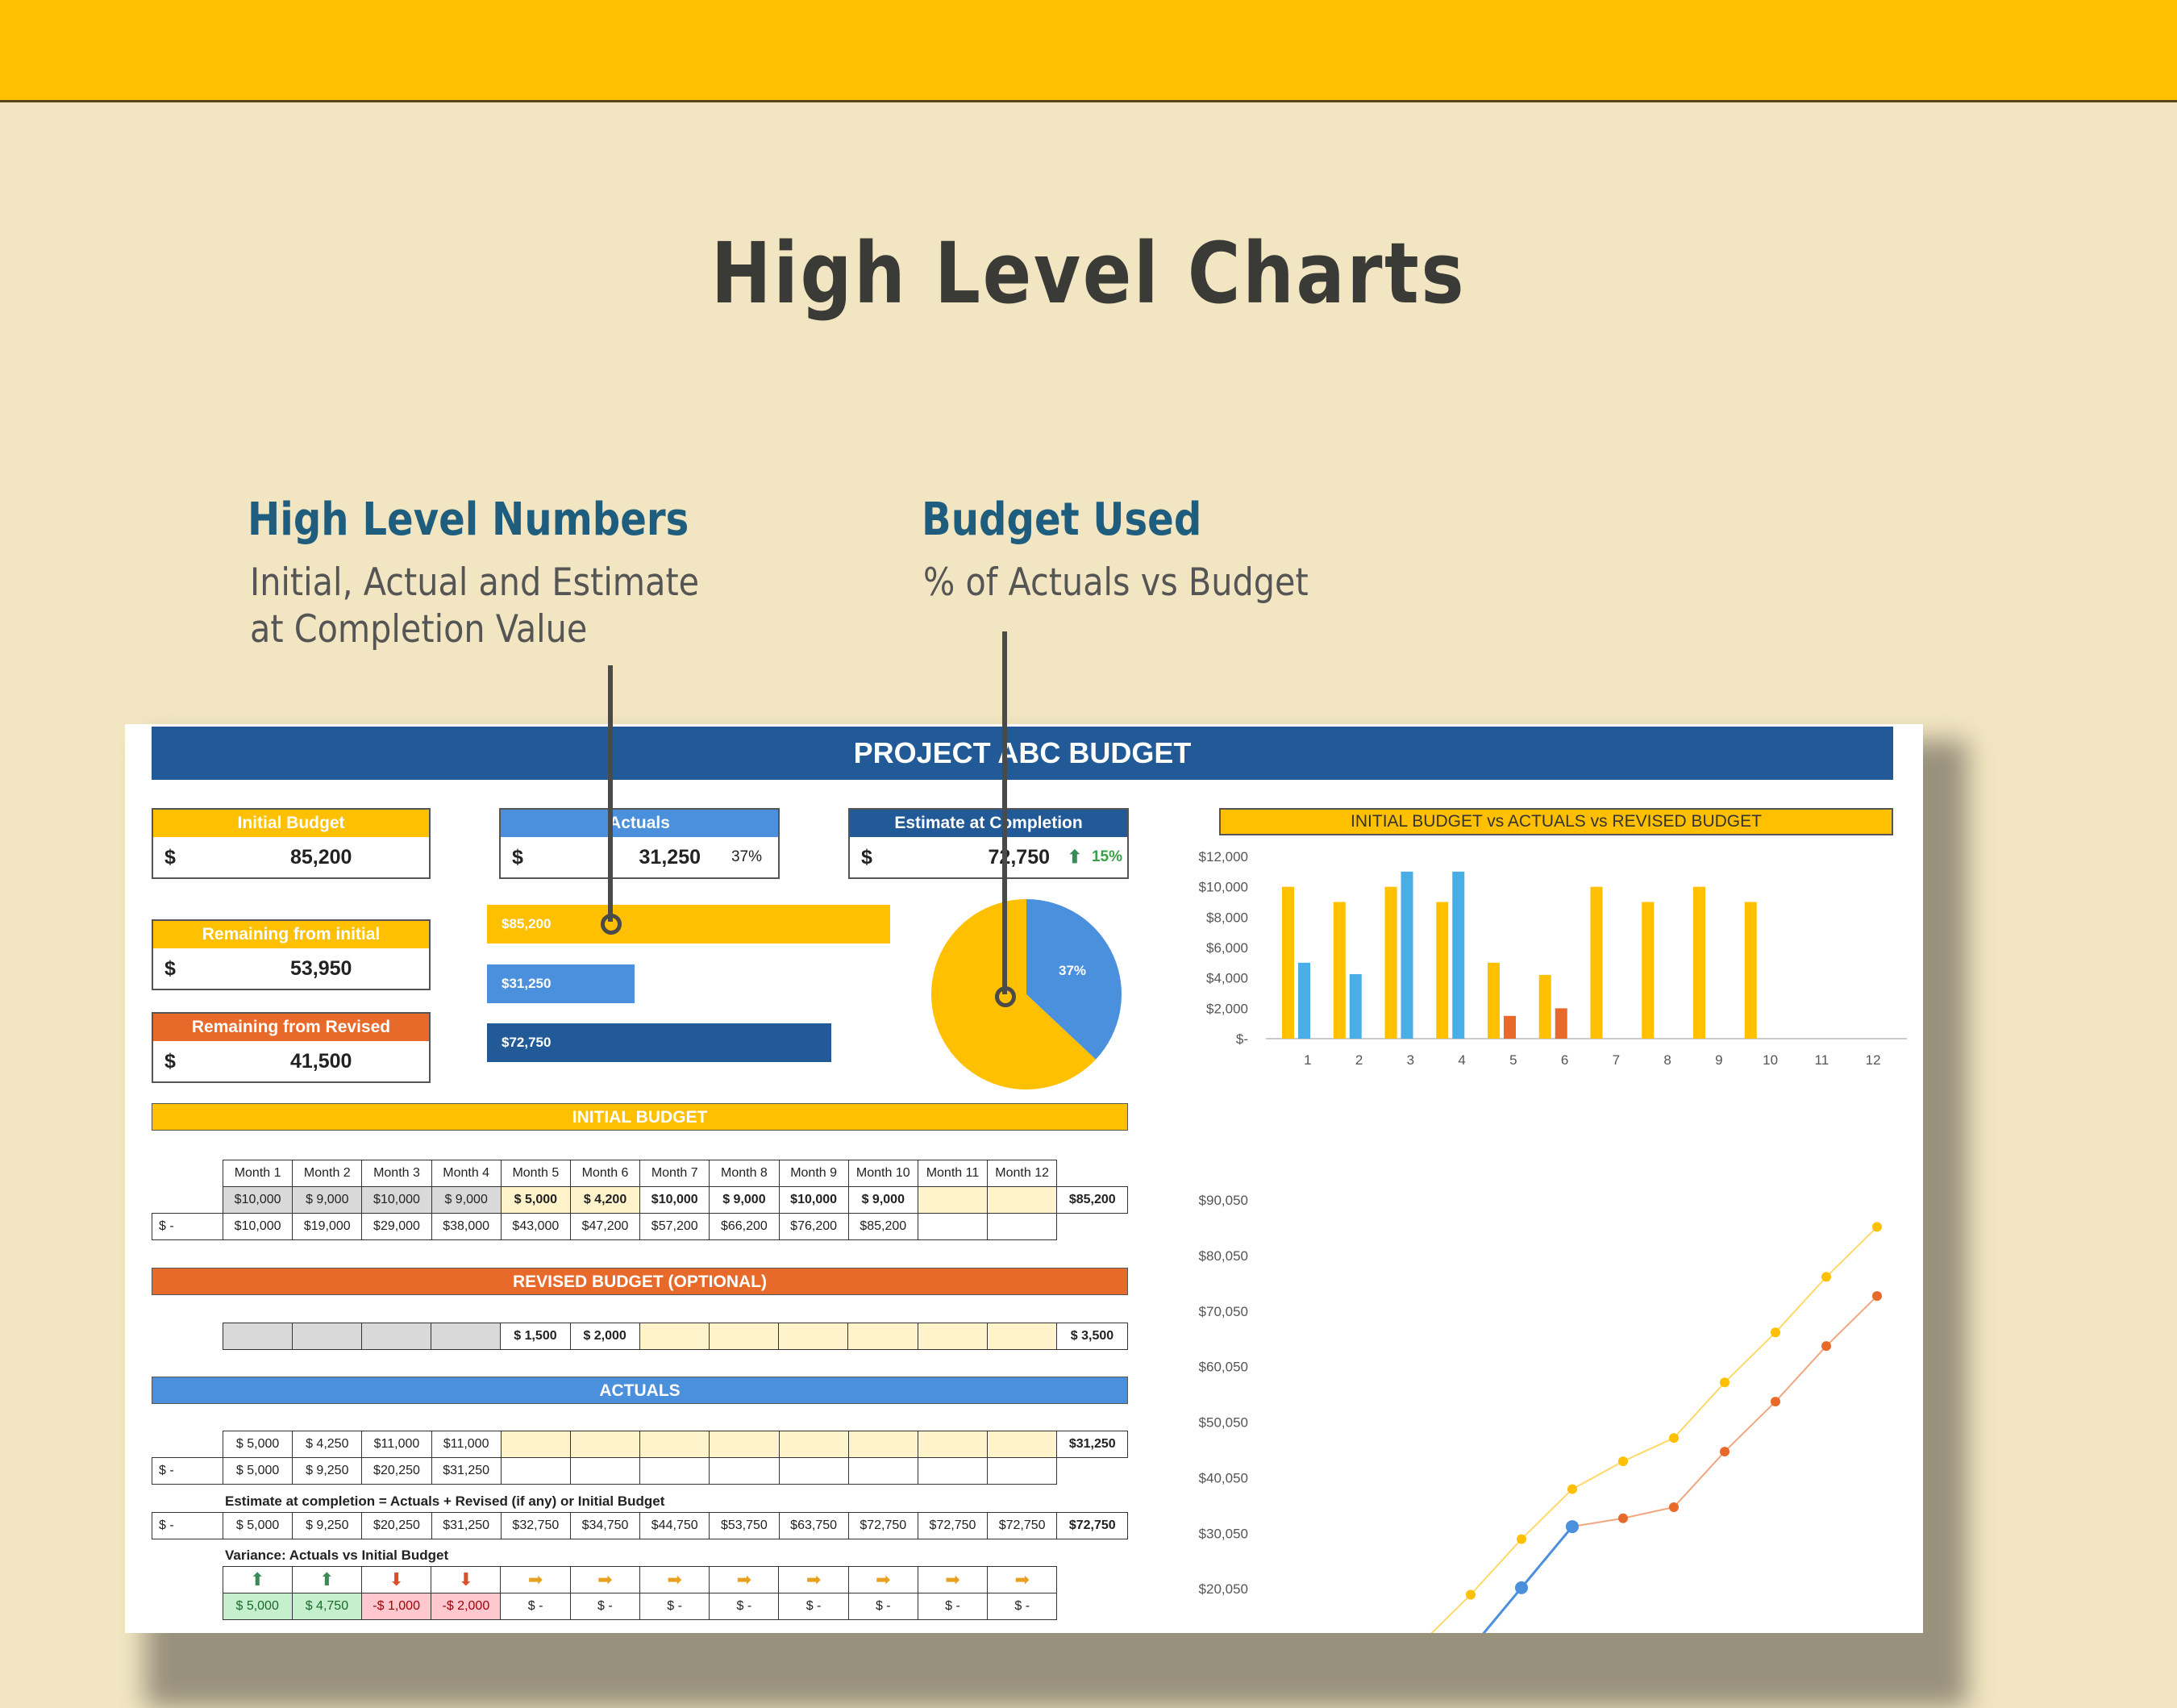 The image size is (2177, 1708). Describe the element at coordinates (291, 1027) in the screenshot. I see `card-label: Remaining from Revised` at that location.